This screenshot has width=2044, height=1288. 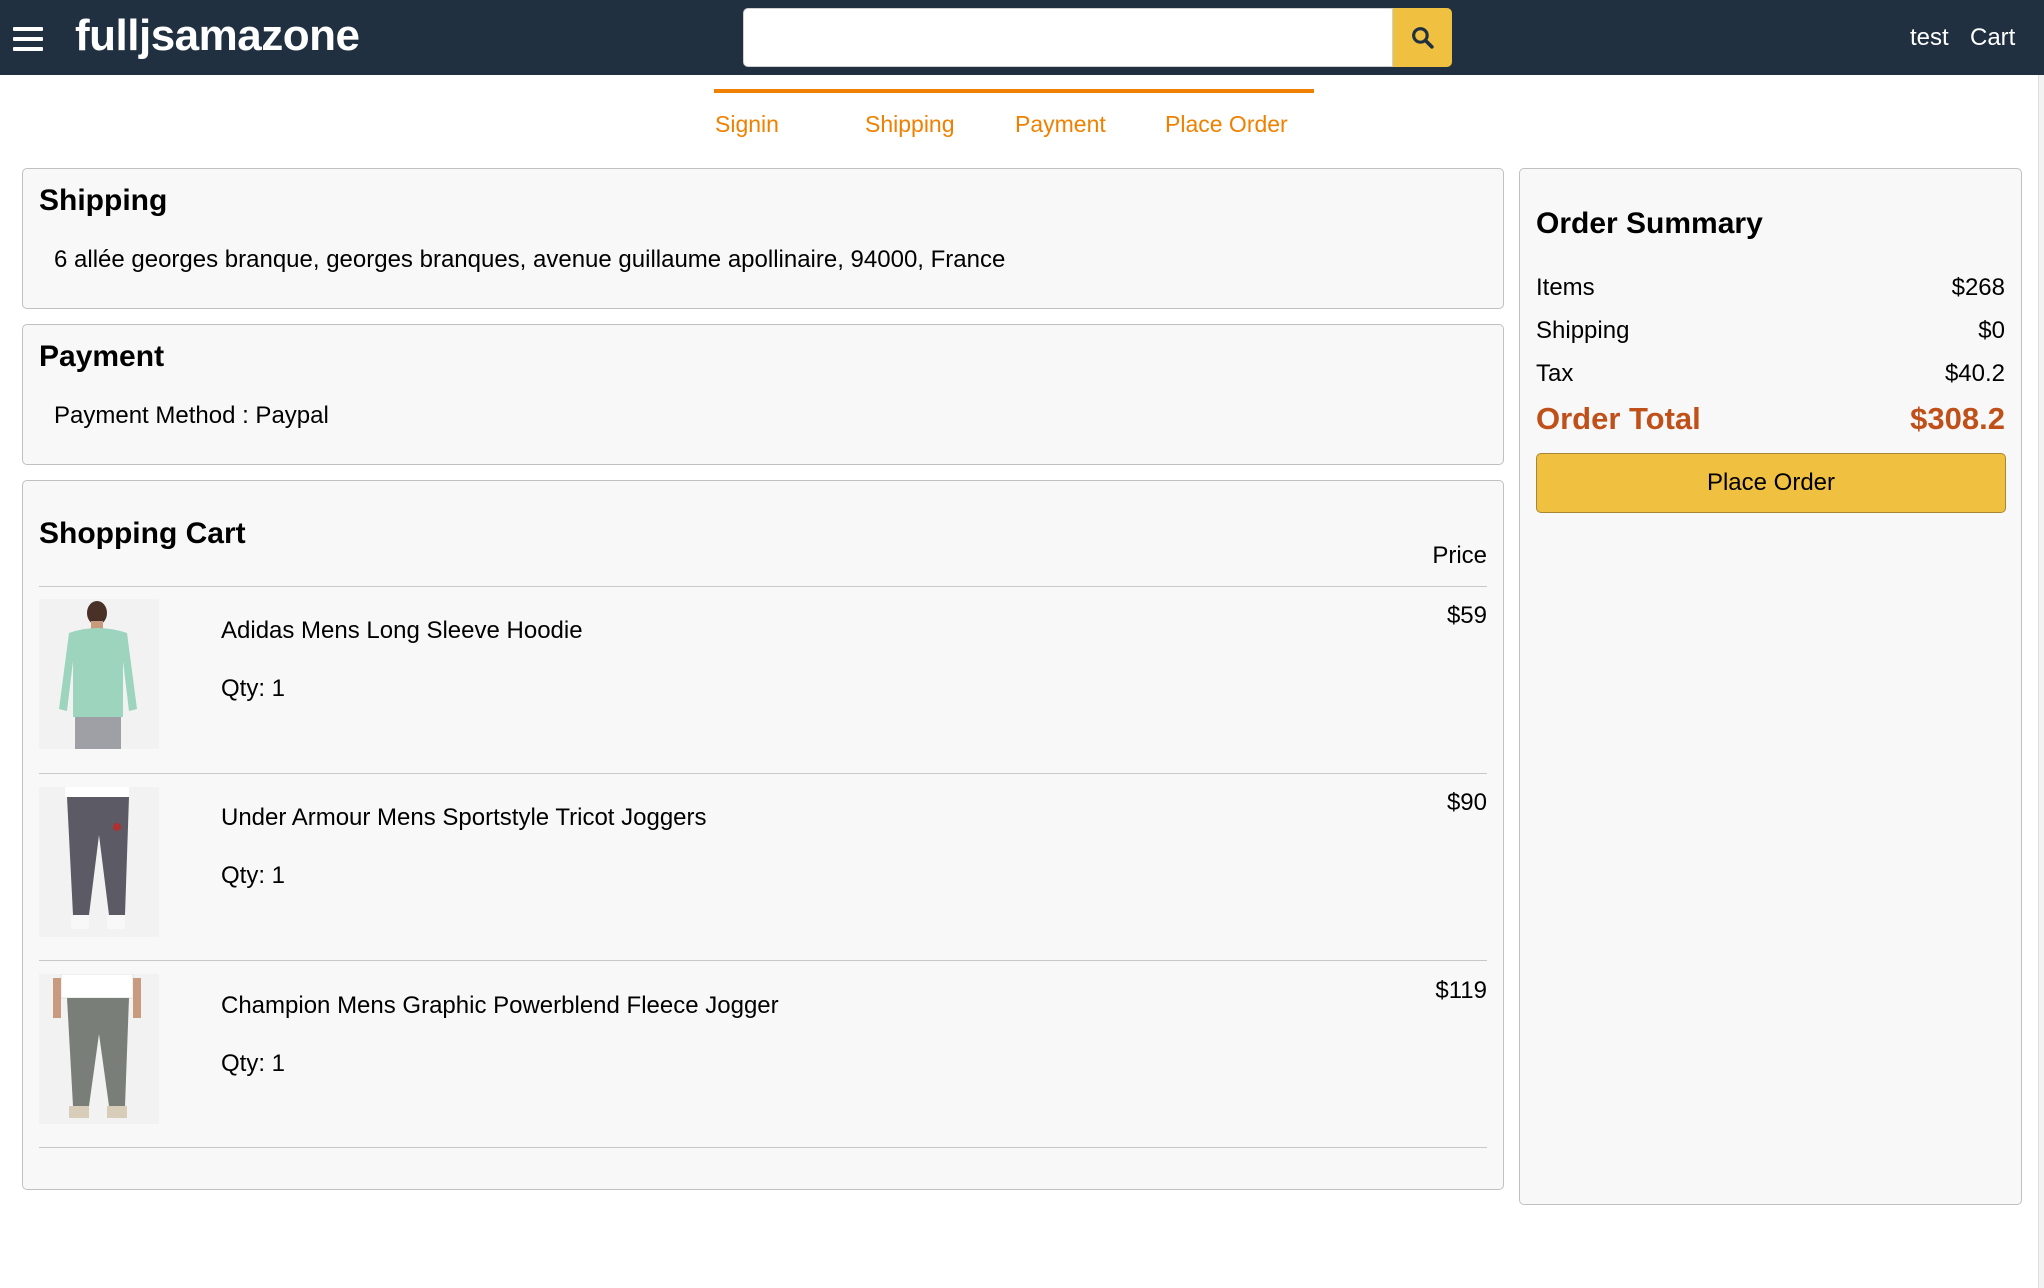 I want to click on steps-progress-bar, so click(x=1014, y=91).